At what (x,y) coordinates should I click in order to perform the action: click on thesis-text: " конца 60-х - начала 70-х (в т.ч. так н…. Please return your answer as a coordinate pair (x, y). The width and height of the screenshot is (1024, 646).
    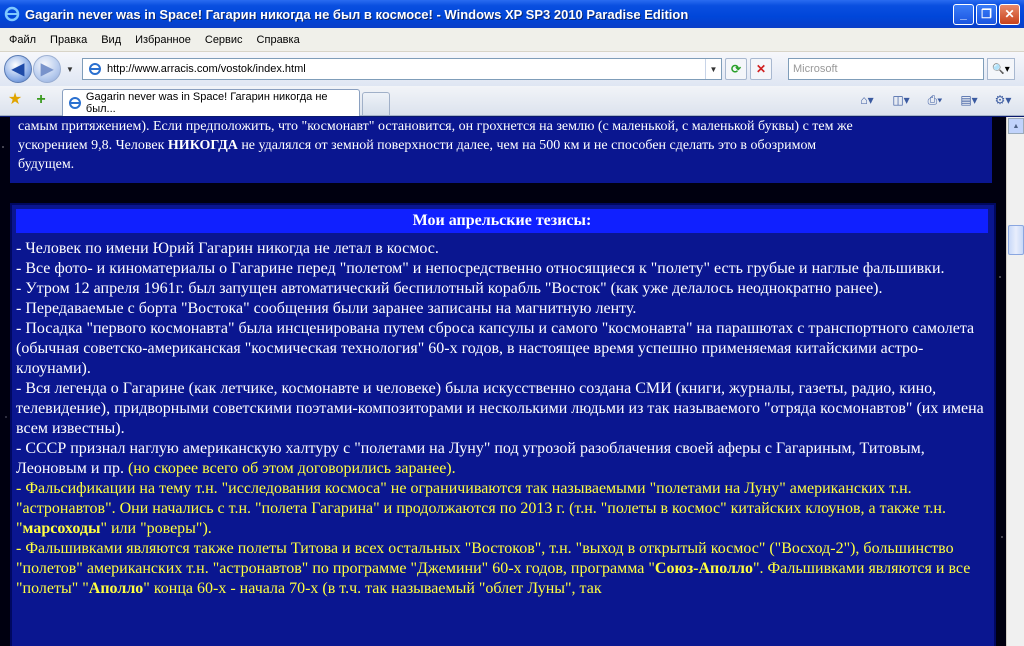
    Looking at the image, I should click on (372, 588).